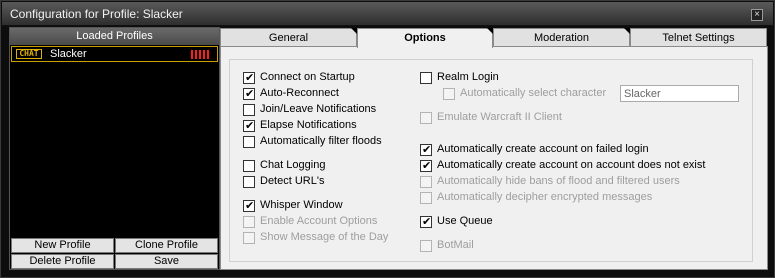 This screenshot has height=278, width=775. What do you see at coordinates (324, 237) in the screenshot?
I see `checkbox-label: Show Message of the Day` at bounding box center [324, 237].